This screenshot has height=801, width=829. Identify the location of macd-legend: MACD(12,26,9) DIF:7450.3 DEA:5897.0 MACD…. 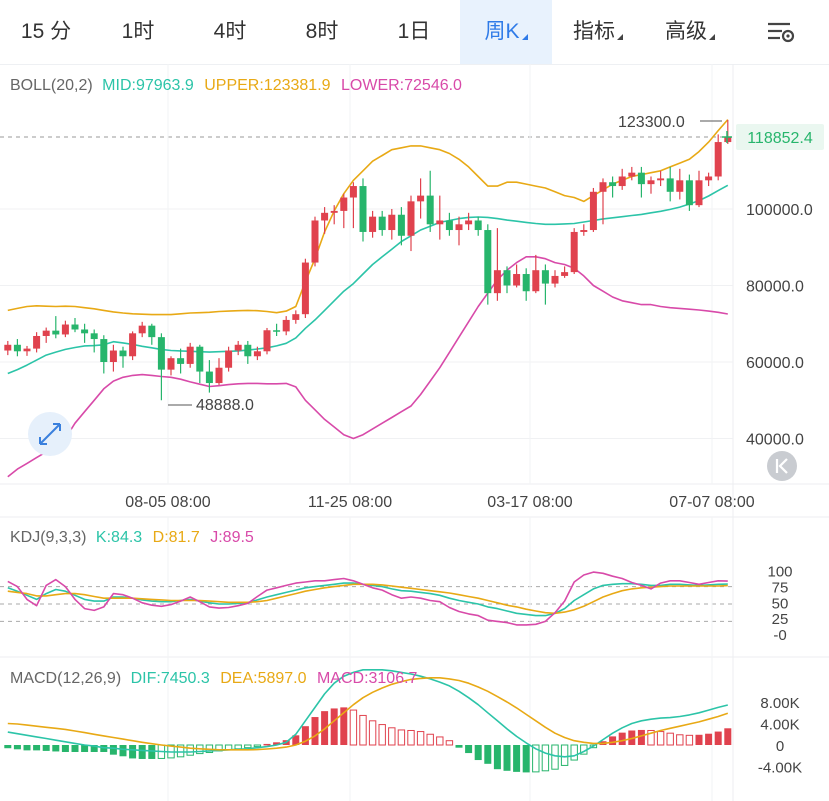
(214, 678).